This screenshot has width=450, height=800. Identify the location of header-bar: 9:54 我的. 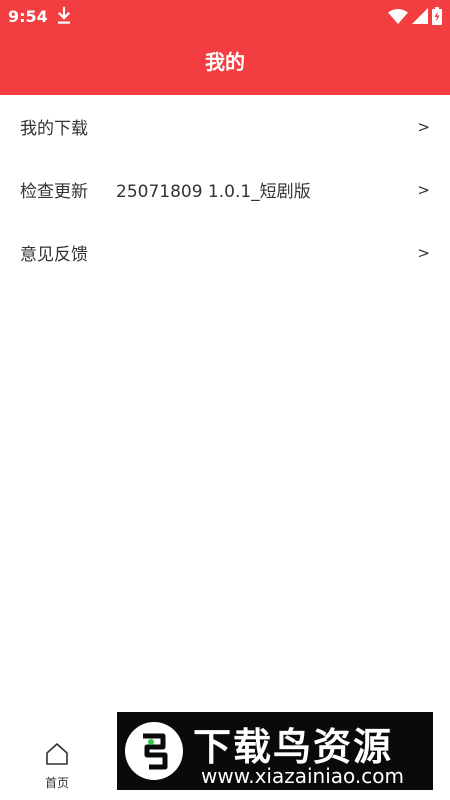
(225, 47).